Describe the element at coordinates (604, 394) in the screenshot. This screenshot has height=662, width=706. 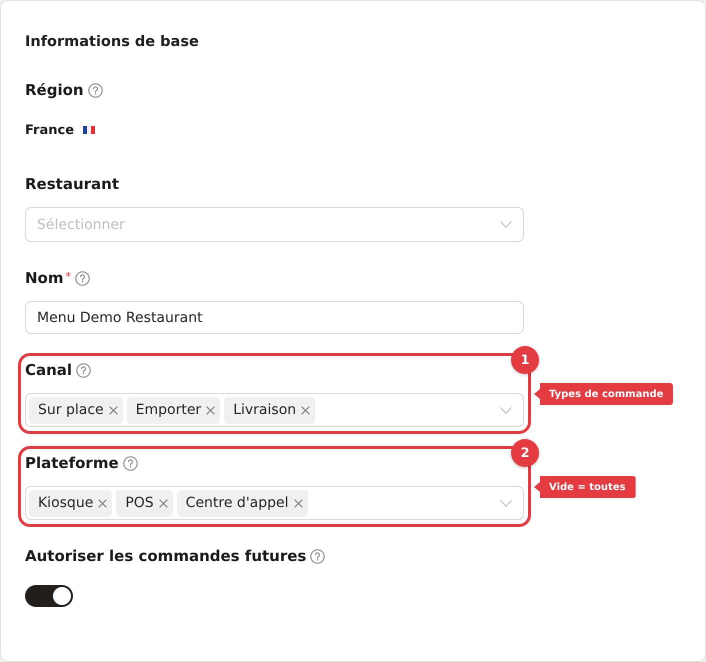
I see `annotation-callout: Types de commande` at that location.